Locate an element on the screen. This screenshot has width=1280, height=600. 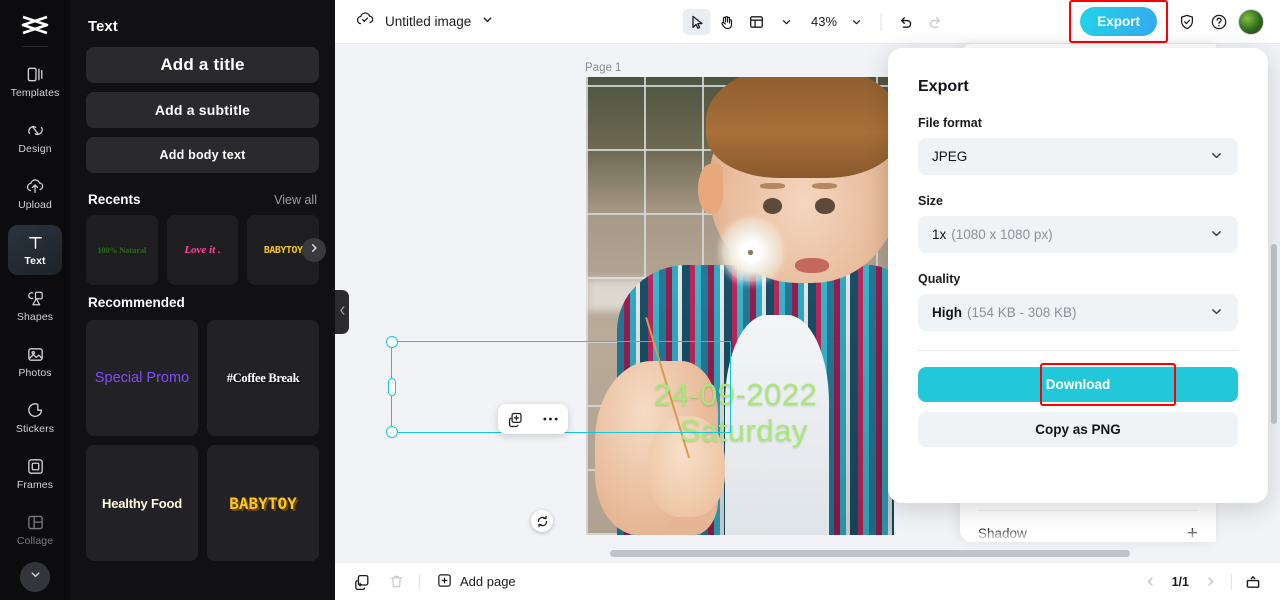
hand-tool-button is located at coordinates (726, 22).